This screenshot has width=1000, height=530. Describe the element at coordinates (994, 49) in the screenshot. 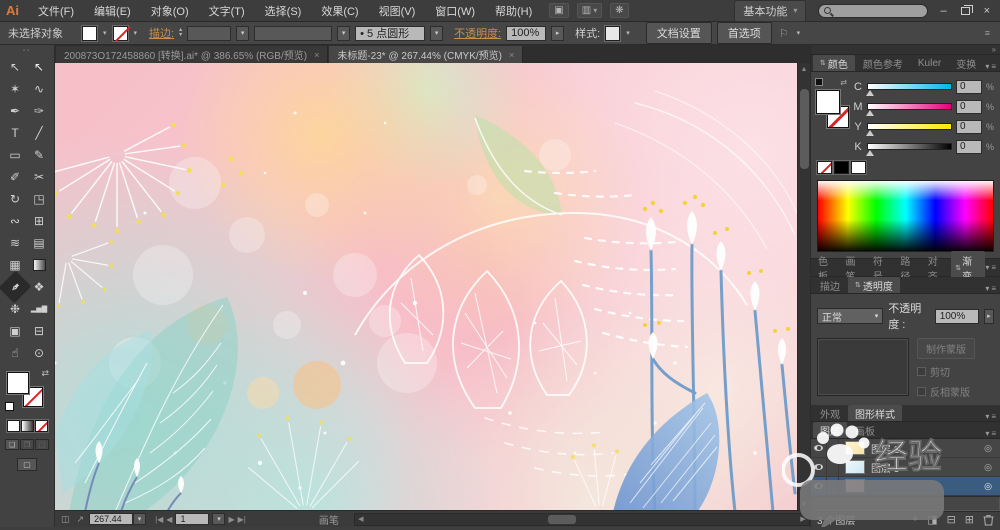

I see `collapse-dock-icon: »` at that location.